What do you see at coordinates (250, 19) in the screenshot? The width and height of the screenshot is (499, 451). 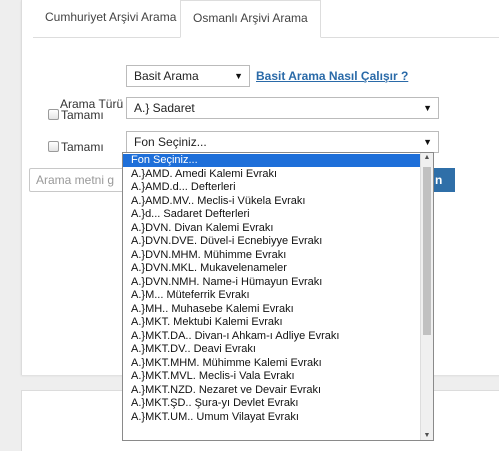 I see `tab-osmanli: Osmanlı Arşivi Arama` at bounding box center [250, 19].